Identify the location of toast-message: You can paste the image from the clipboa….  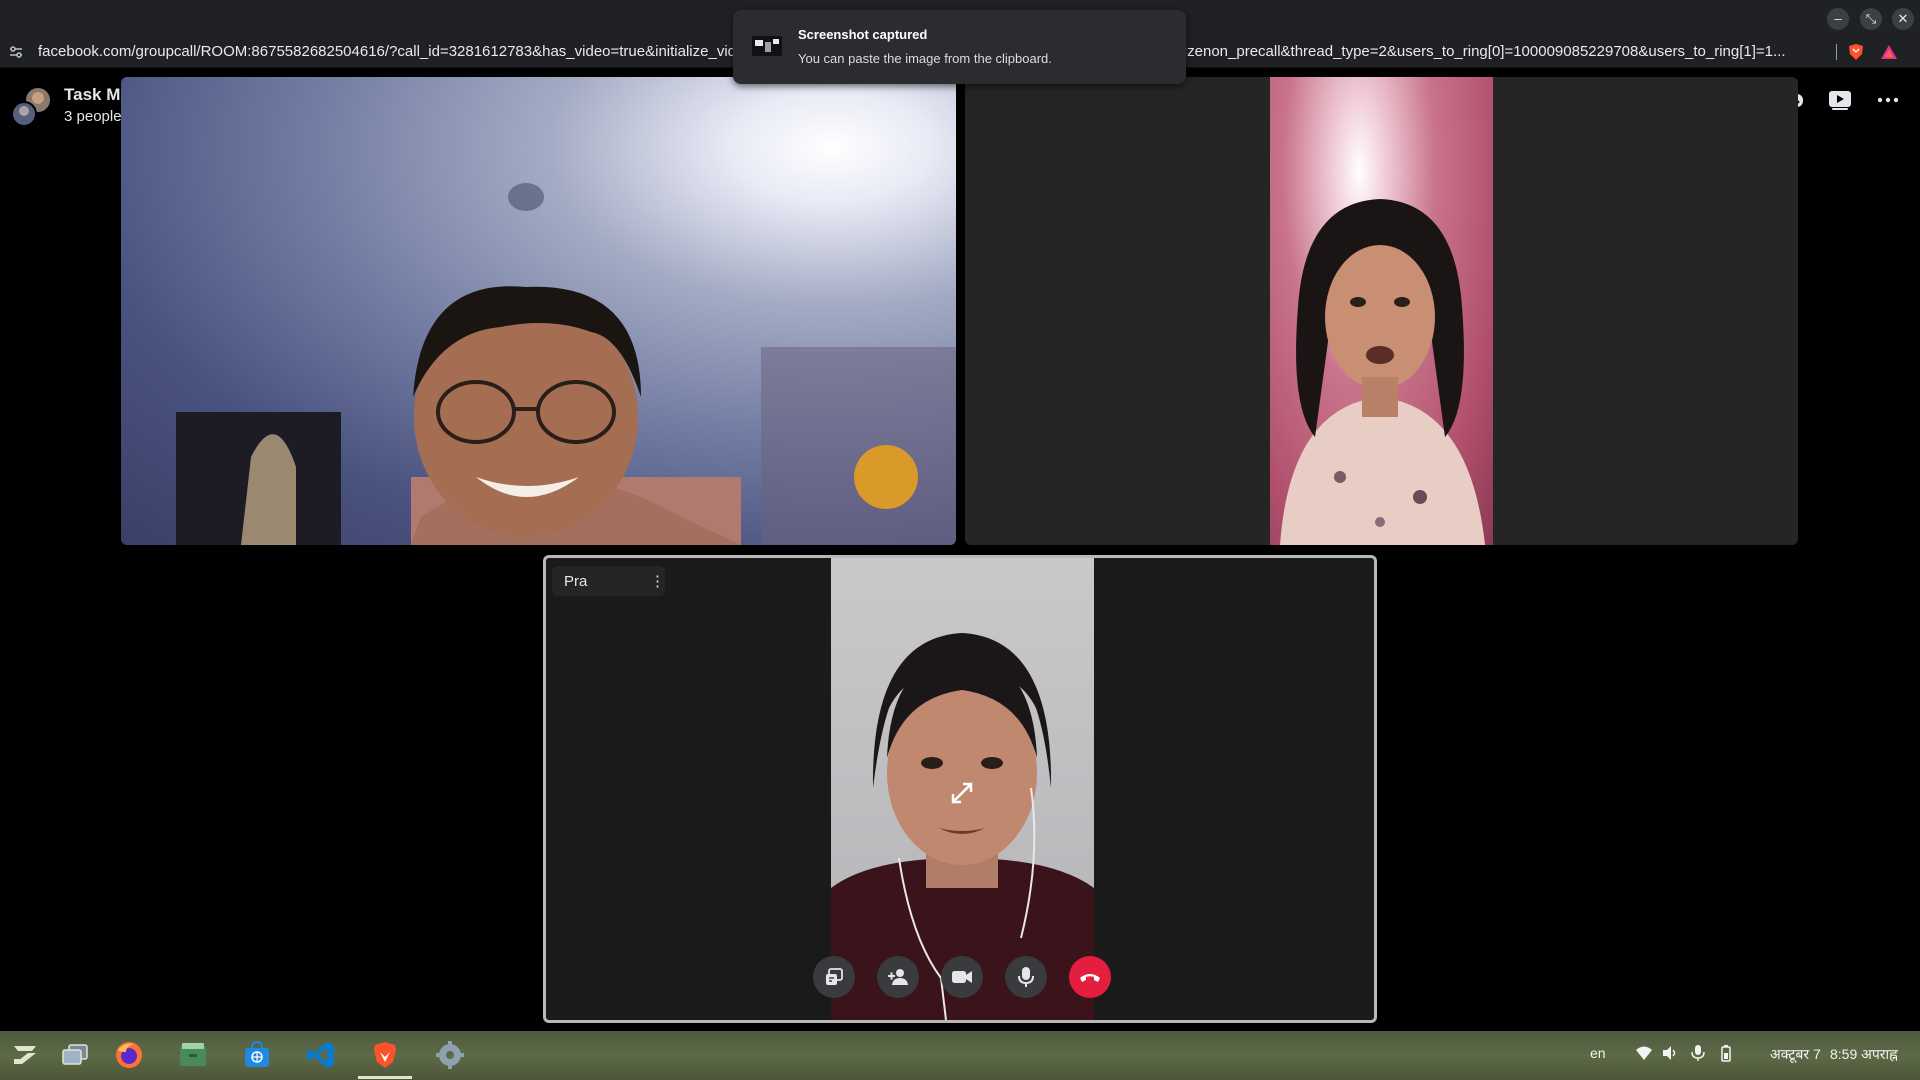
(925, 58).